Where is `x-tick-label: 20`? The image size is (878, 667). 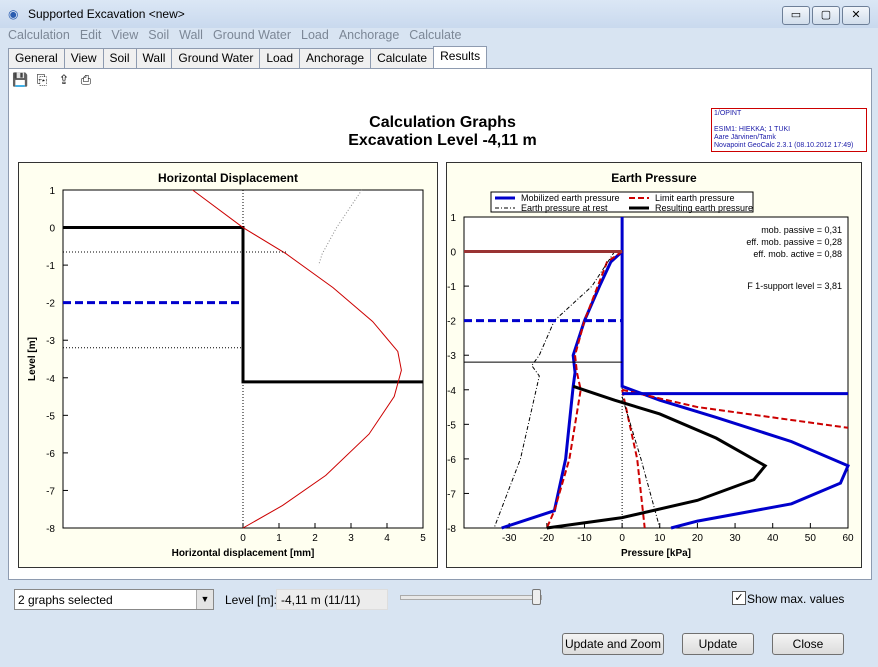 x-tick-label: 20 is located at coordinates (698, 538).